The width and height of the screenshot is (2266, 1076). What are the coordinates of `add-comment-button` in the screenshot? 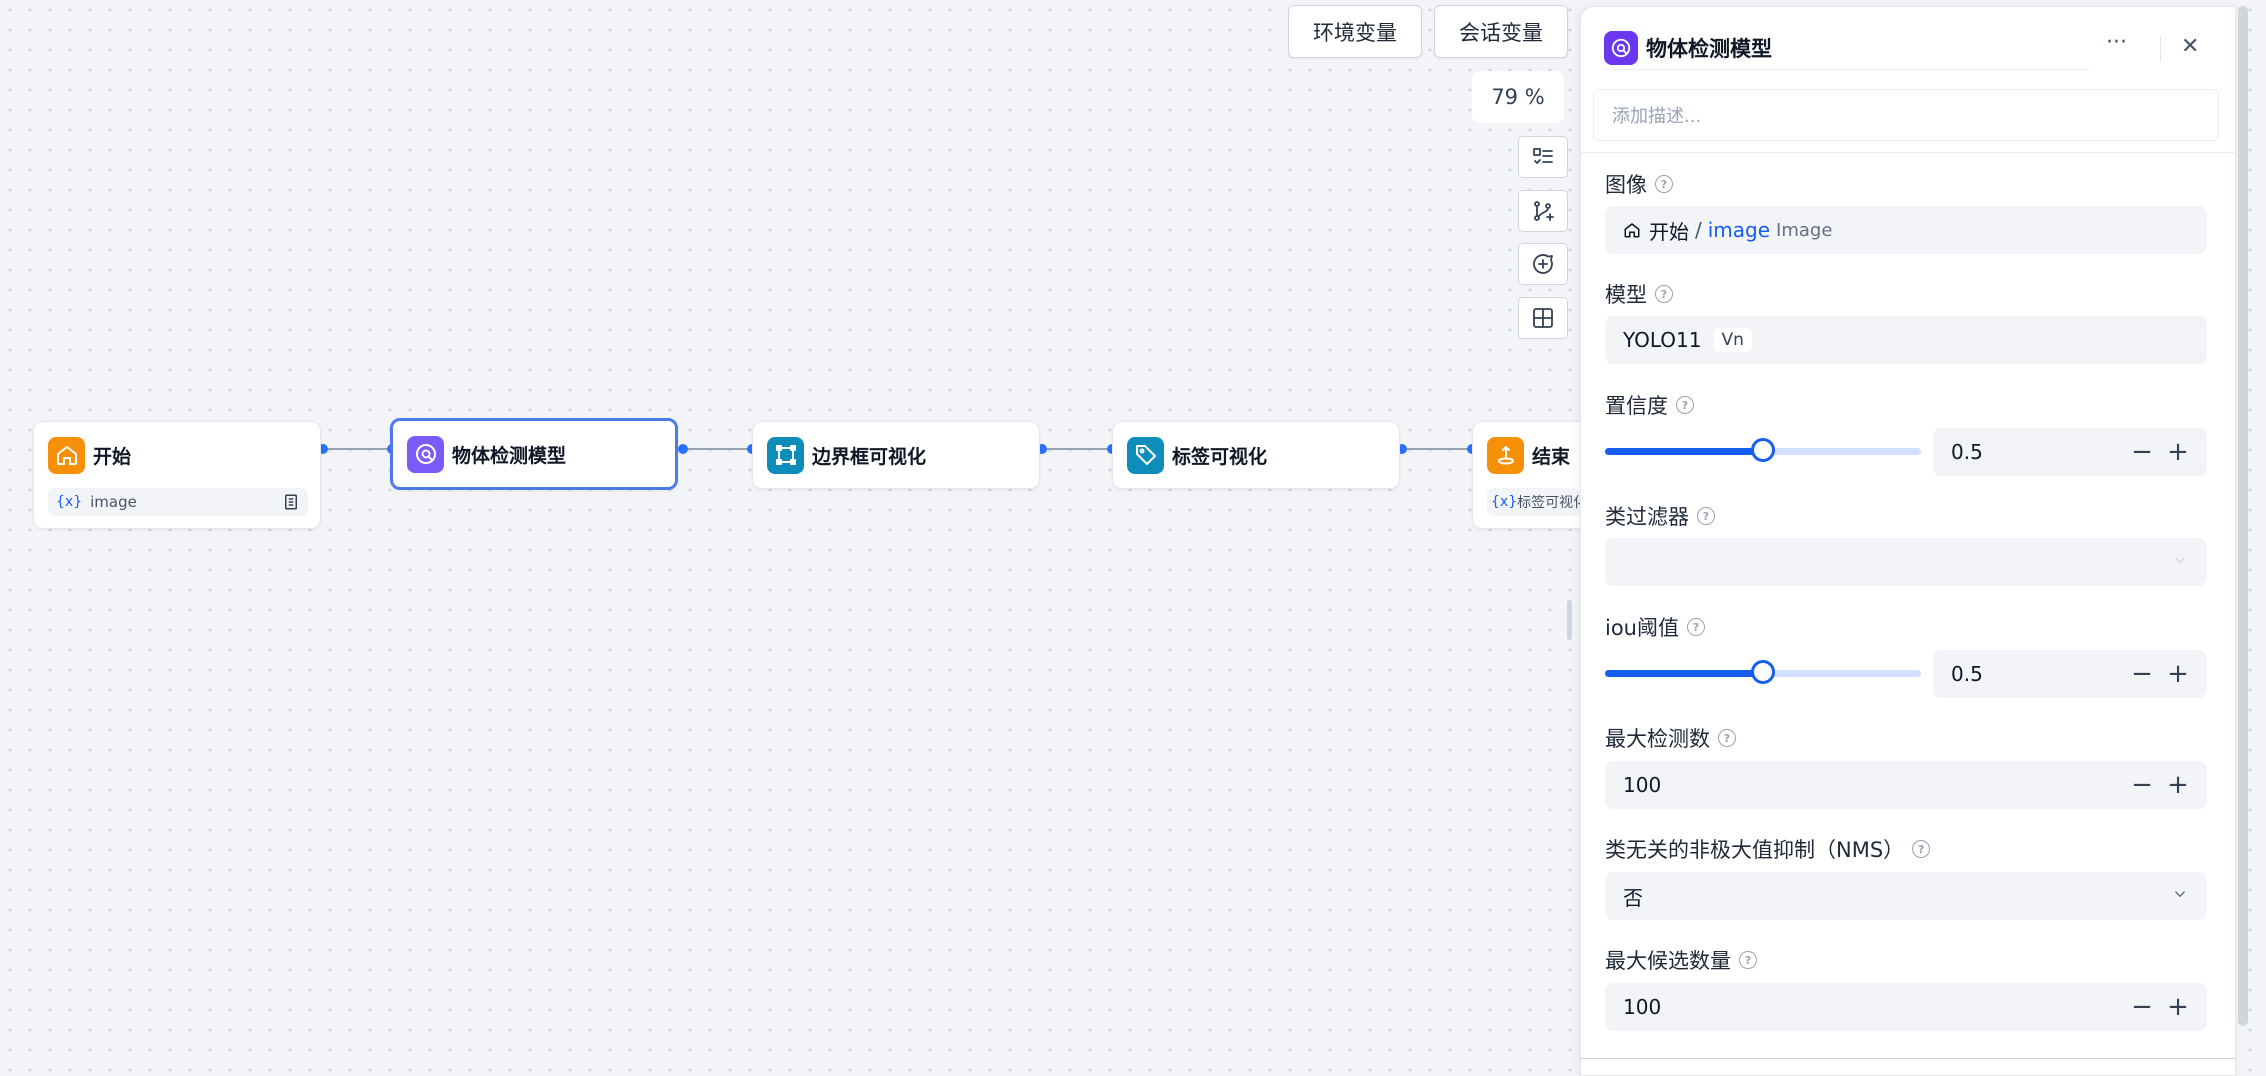 It's located at (1543, 264).